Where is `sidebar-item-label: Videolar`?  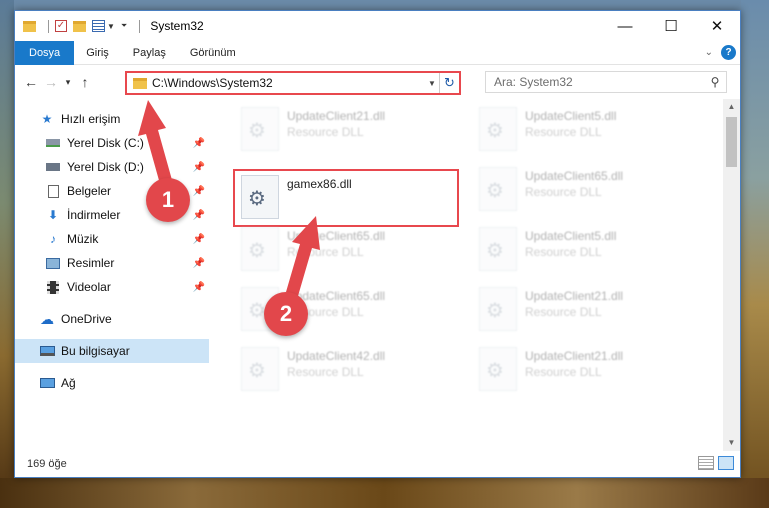
sidebar-item-label: Videolar is located at coordinates (89, 287).